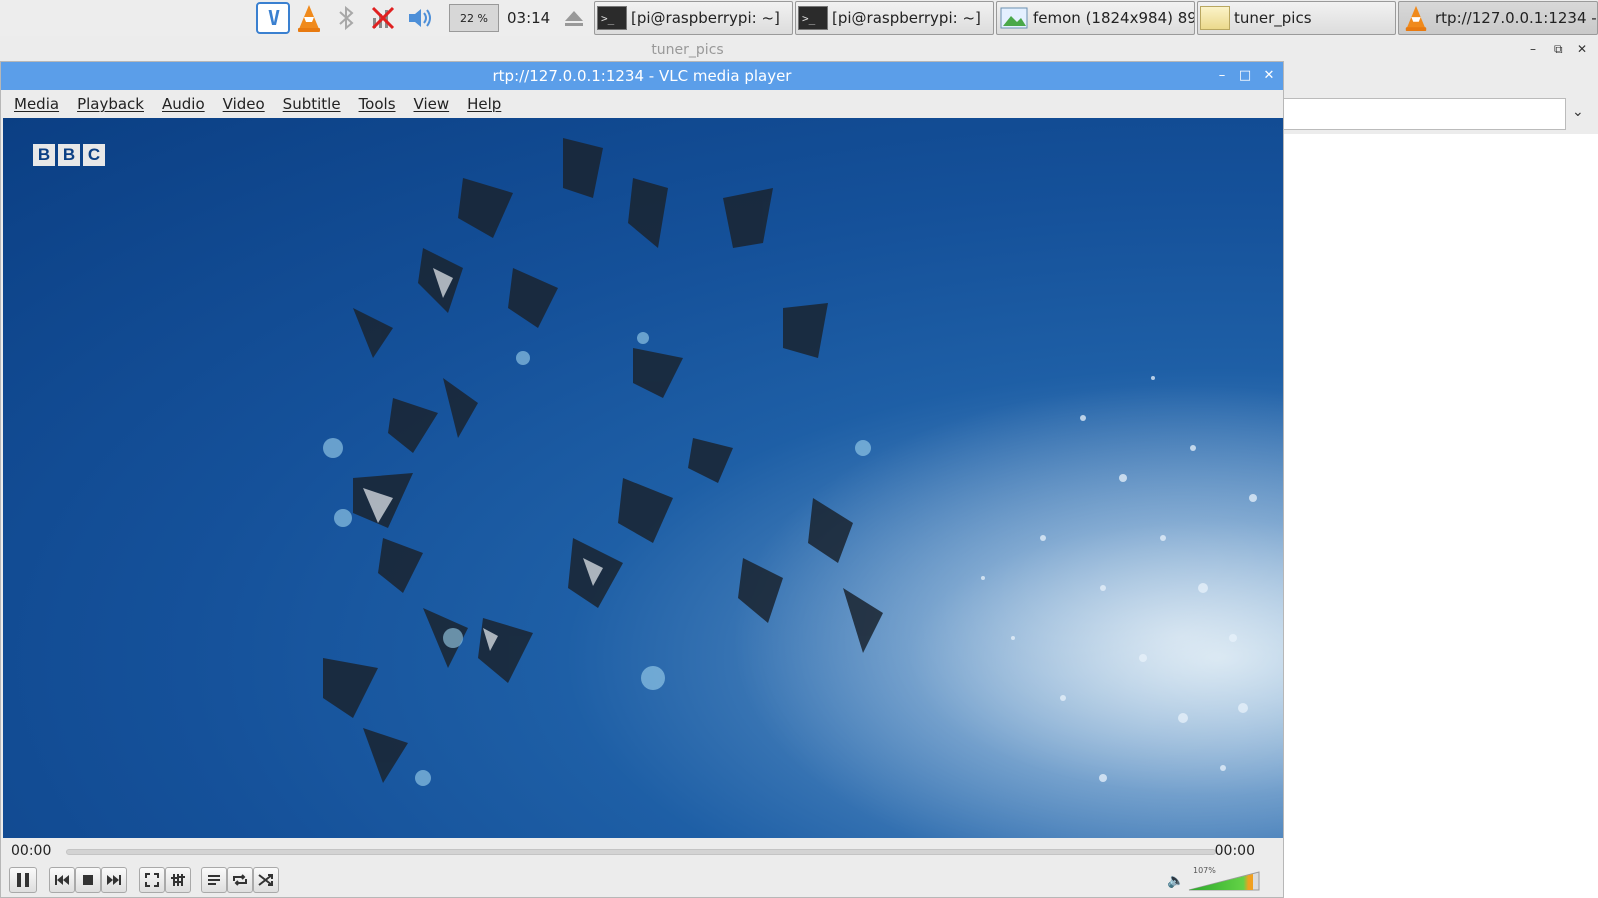  What do you see at coordinates (1578, 112) in the screenshot?
I see `chevron-down-icon: ⌄` at bounding box center [1578, 112].